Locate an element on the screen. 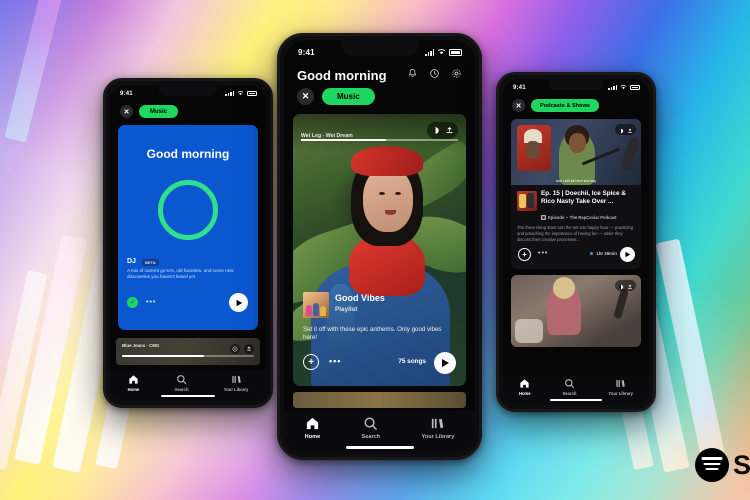  gear-icon is located at coordinates (456, 75).